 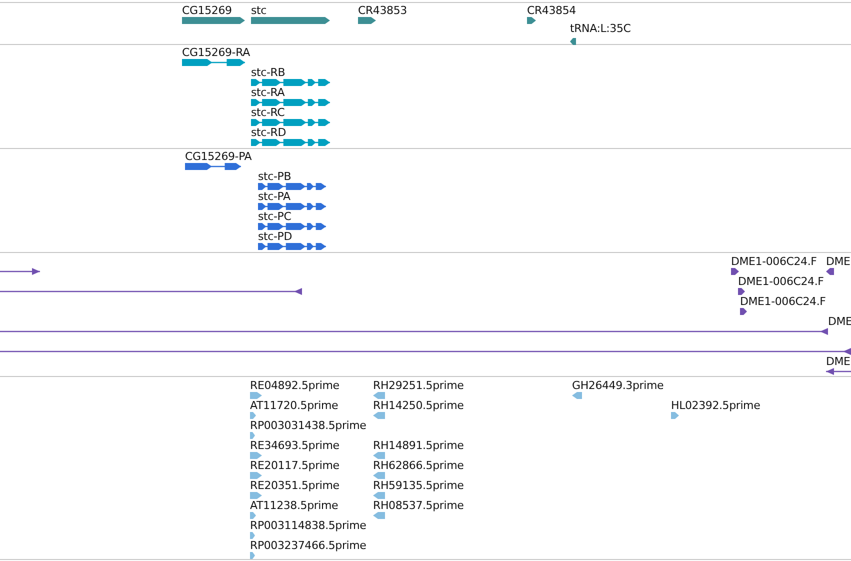 What do you see at coordinates (618, 385) in the screenshot?
I see `feature-label: GH26449.3prime` at bounding box center [618, 385].